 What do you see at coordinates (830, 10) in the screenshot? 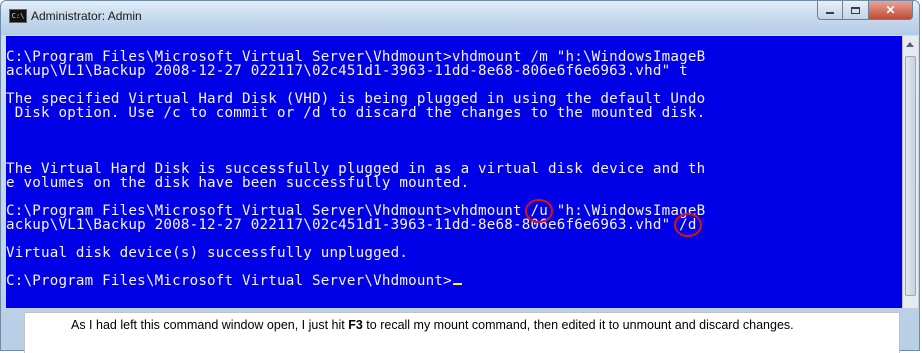
I see `minimize-button` at bounding box center [830, 10].